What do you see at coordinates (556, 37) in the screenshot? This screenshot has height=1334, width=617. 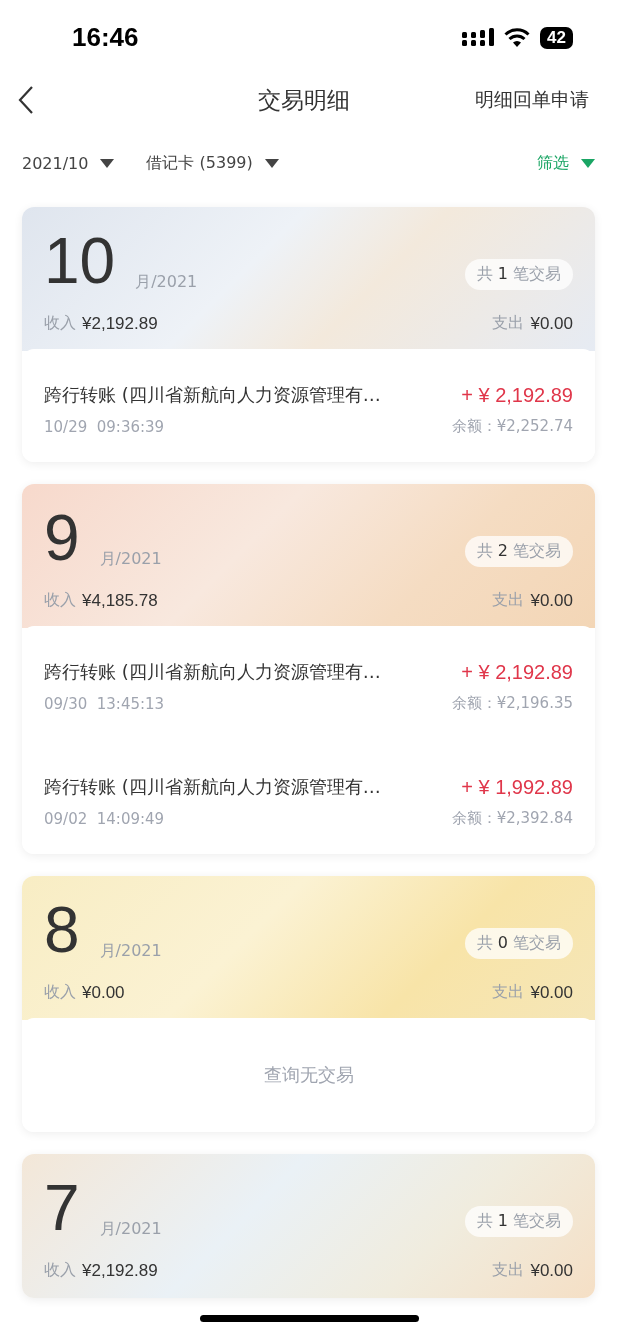 I see `battery-indicator: 42` at bounding box center [556, 37].